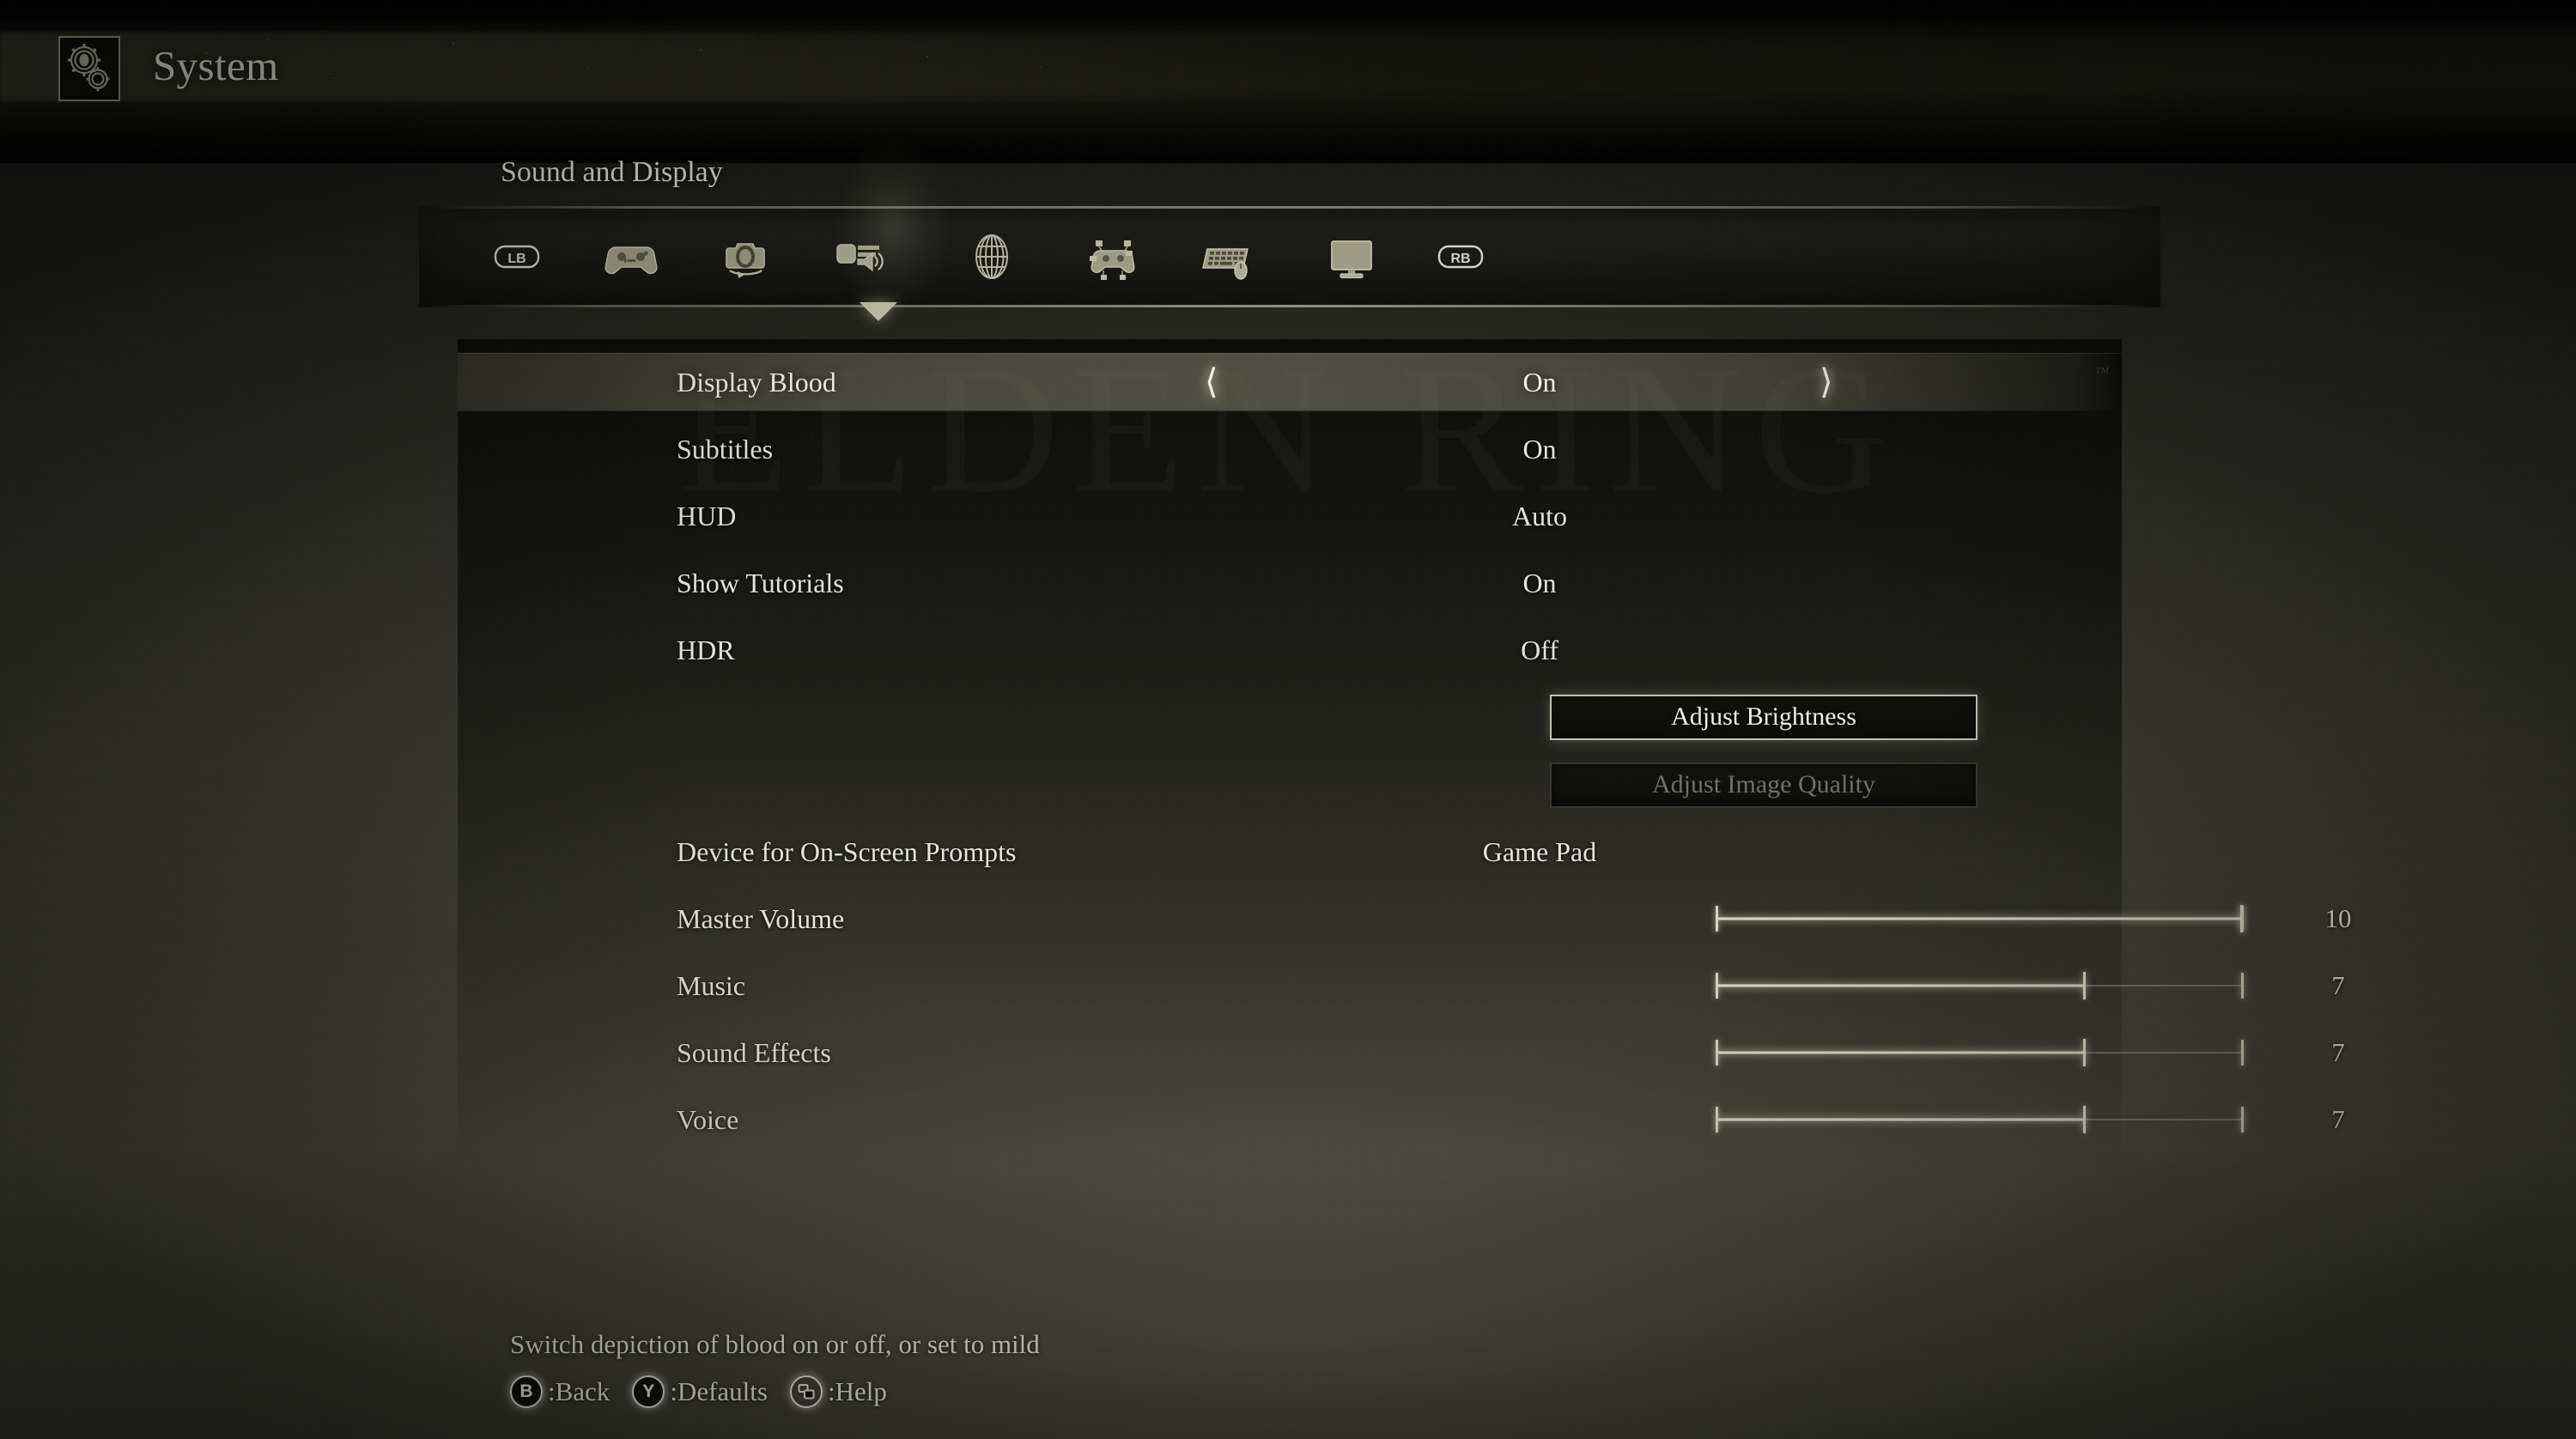 The height and width of the screenshot is (1439, 2576). What do you see at coordinates (1764, 717) in the screenshot?
I see `adjust-brightness-button: Adjust Brightness` at bounding box center [1764, 717].